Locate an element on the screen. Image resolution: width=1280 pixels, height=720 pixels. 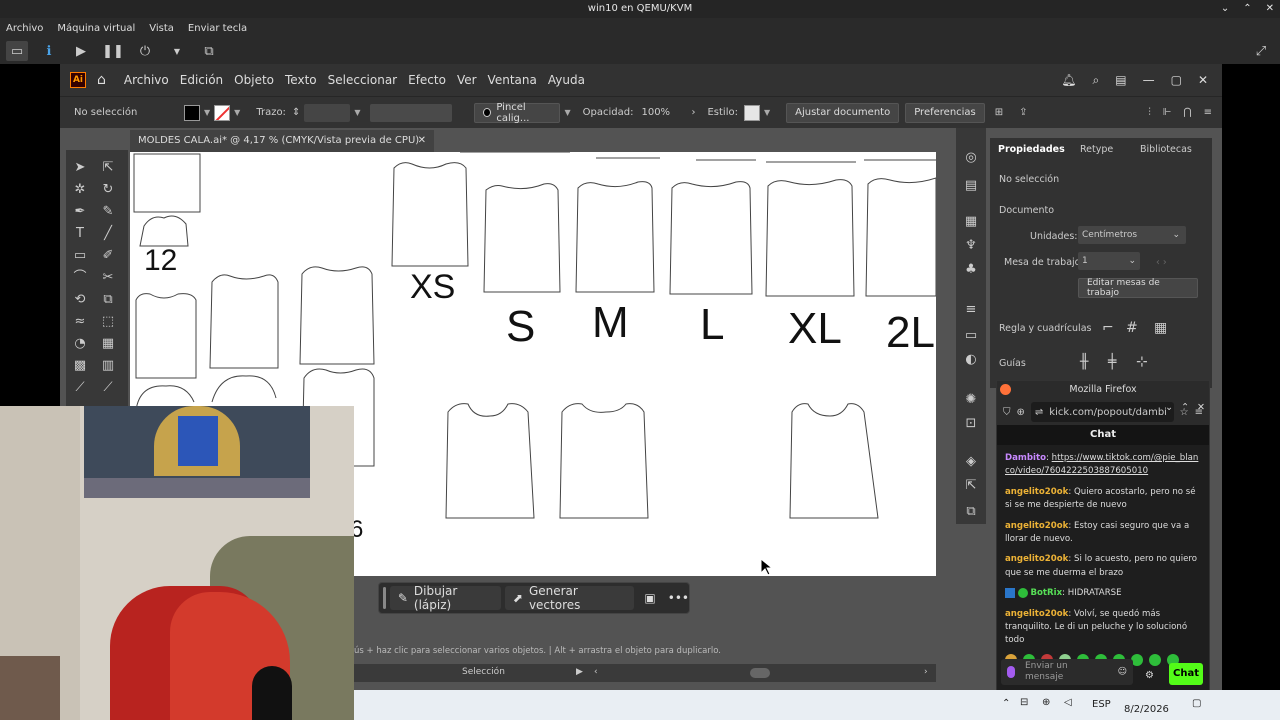
curvature-icon: ✎ is located at coordinates (108, 212).